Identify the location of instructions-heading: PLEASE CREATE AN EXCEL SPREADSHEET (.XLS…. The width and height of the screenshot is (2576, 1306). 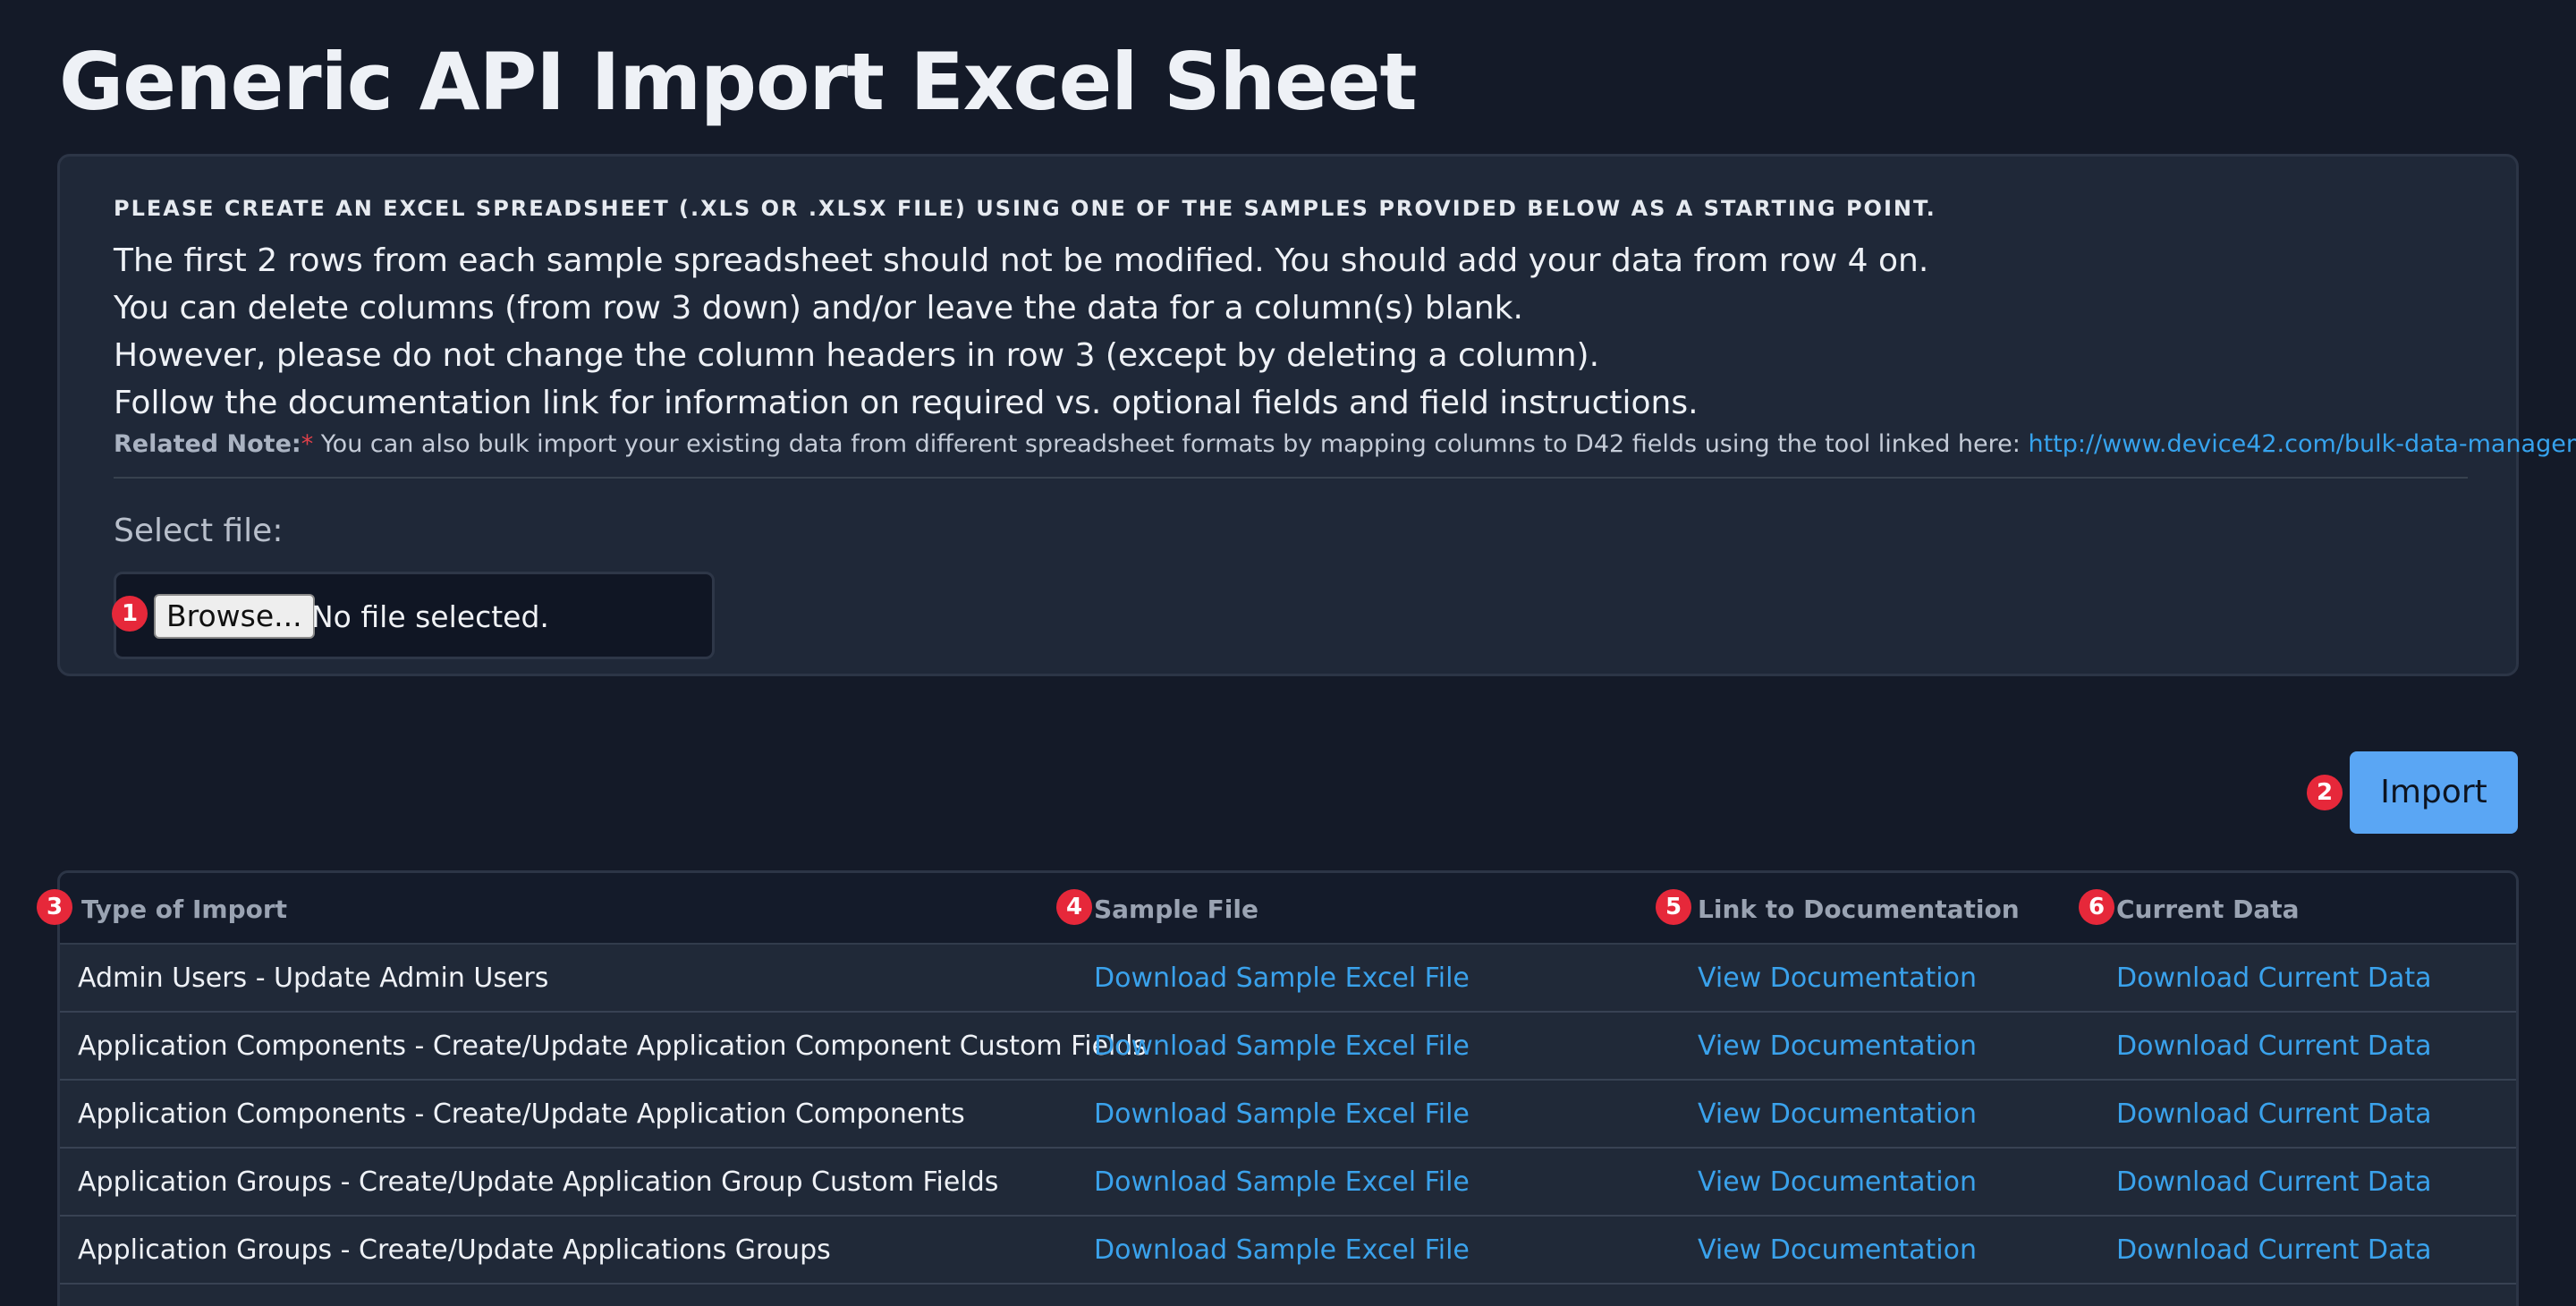
(1025, 208).